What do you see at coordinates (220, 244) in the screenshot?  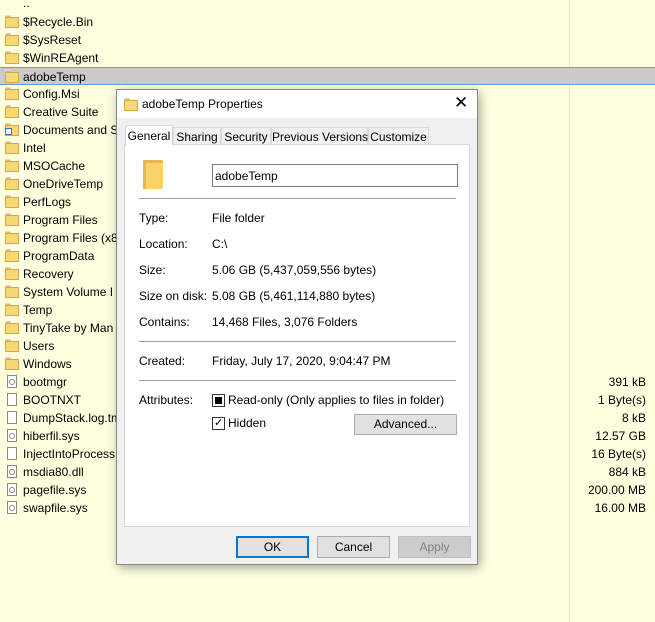 I see `location-value: C:\` at bounding box center [220, 244].